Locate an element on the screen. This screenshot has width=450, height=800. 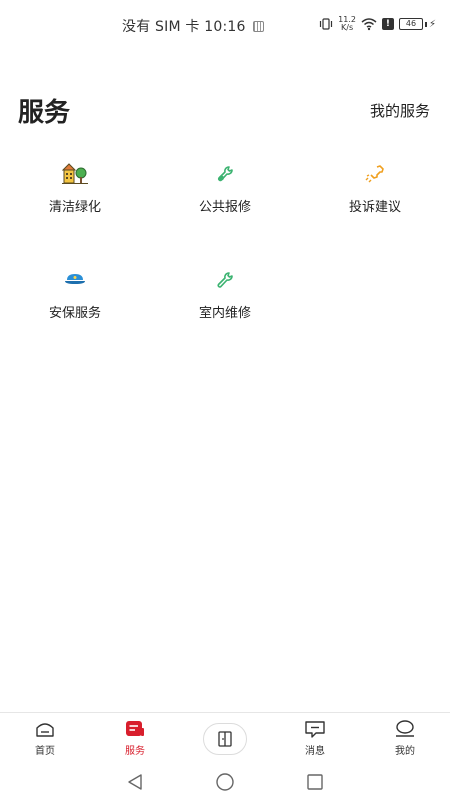
home-system-button is located at coordinates (225, 782).